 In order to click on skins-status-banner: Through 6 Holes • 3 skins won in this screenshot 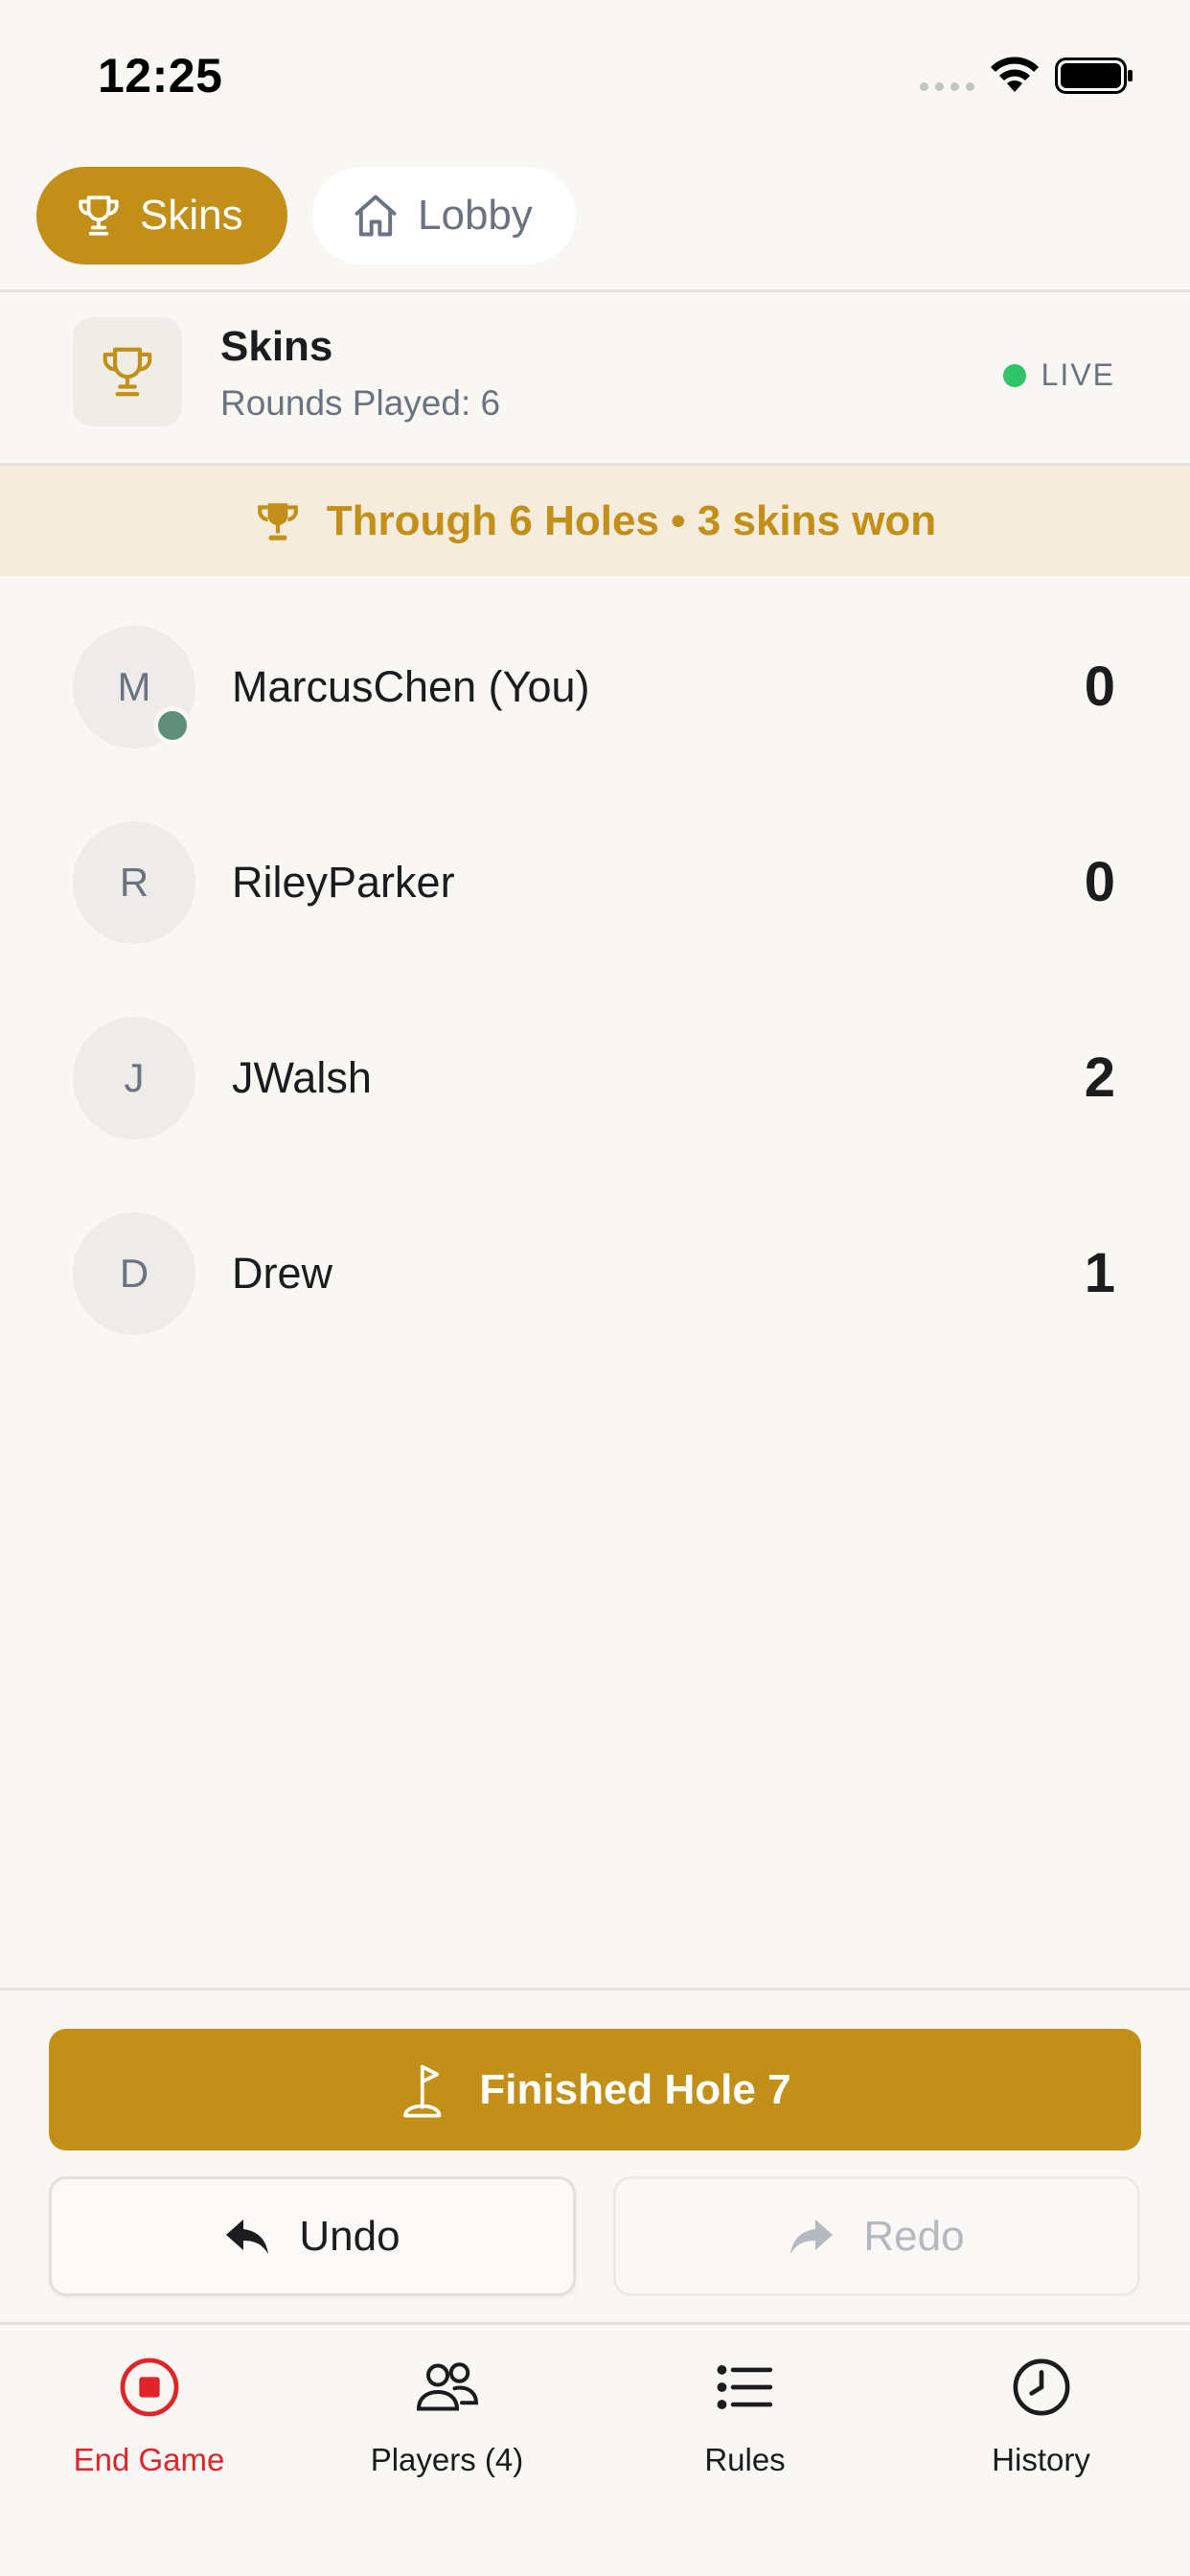, I will do `click(595, 521)`.